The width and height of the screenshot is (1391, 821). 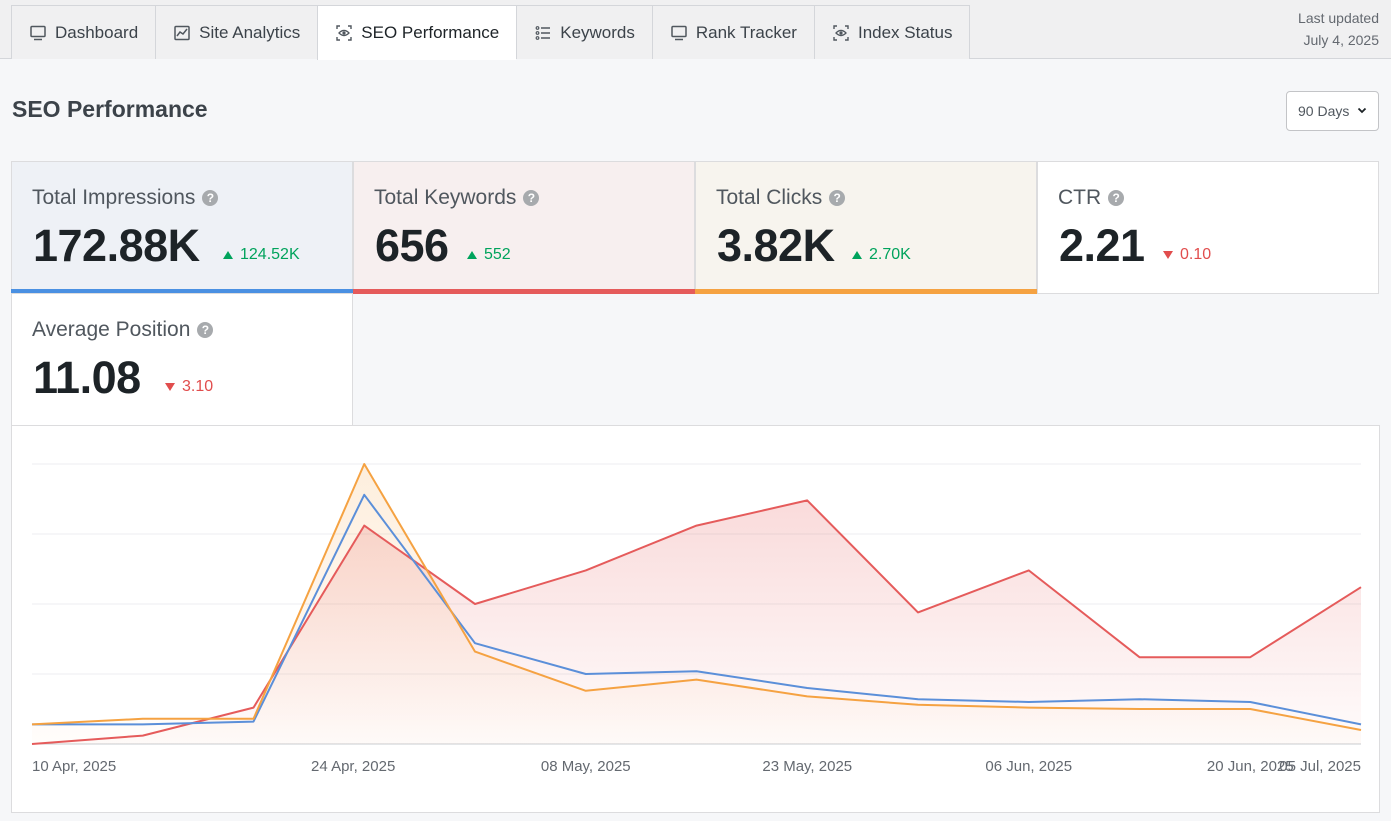 What do you see at coordinates (866, 227) in the screenshot?
I see `metric-card-total-clicks: Total Clicks? 3.82K 2.70K` at bounding box center [866, 227].